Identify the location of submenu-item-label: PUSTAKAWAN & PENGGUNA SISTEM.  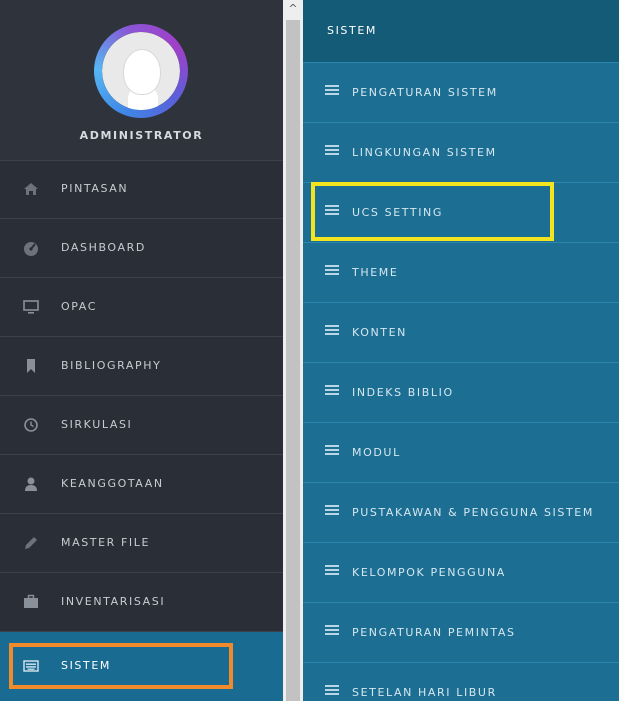
(473, 512).